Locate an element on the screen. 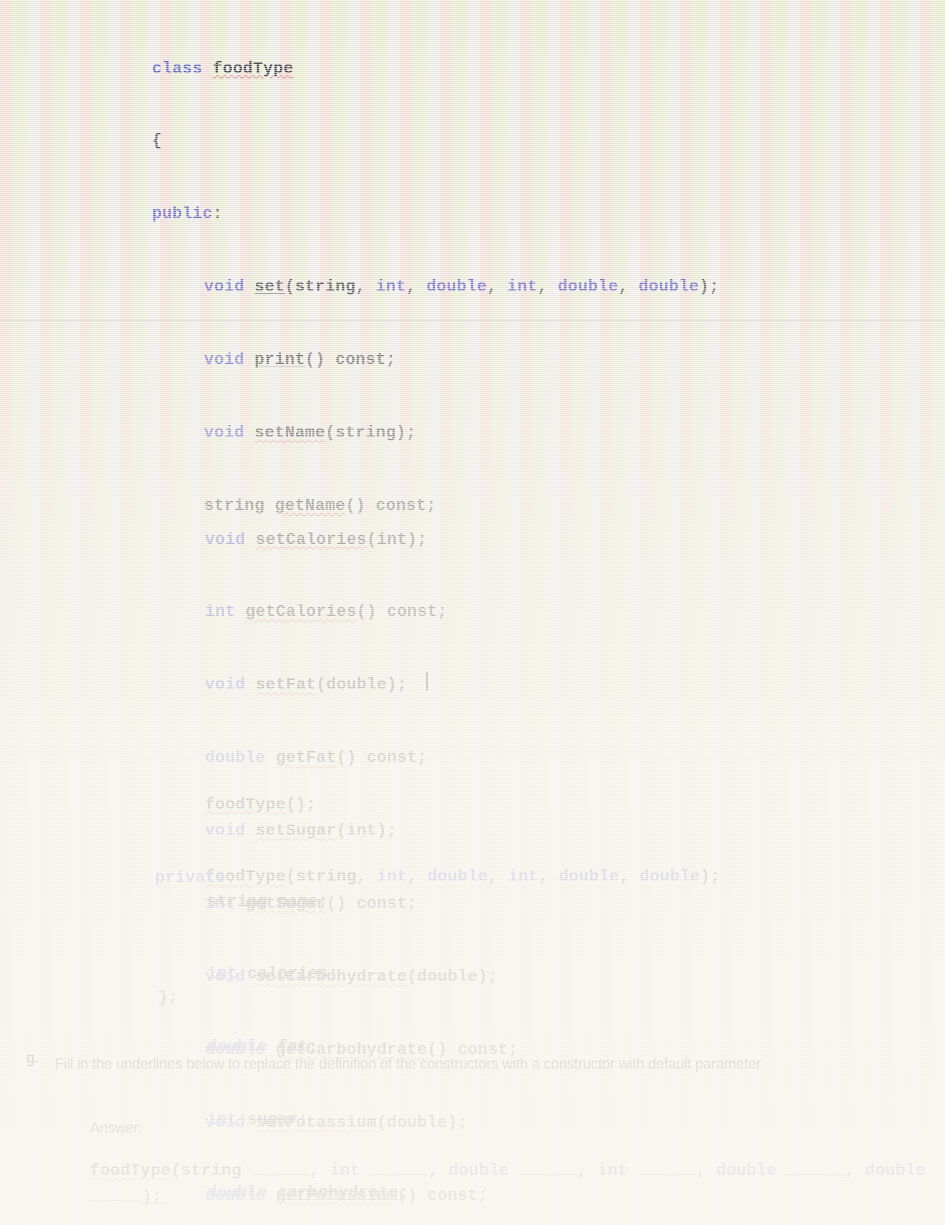  identifier-foodtype-answer: foodType is located at coordinates (130, 1170).